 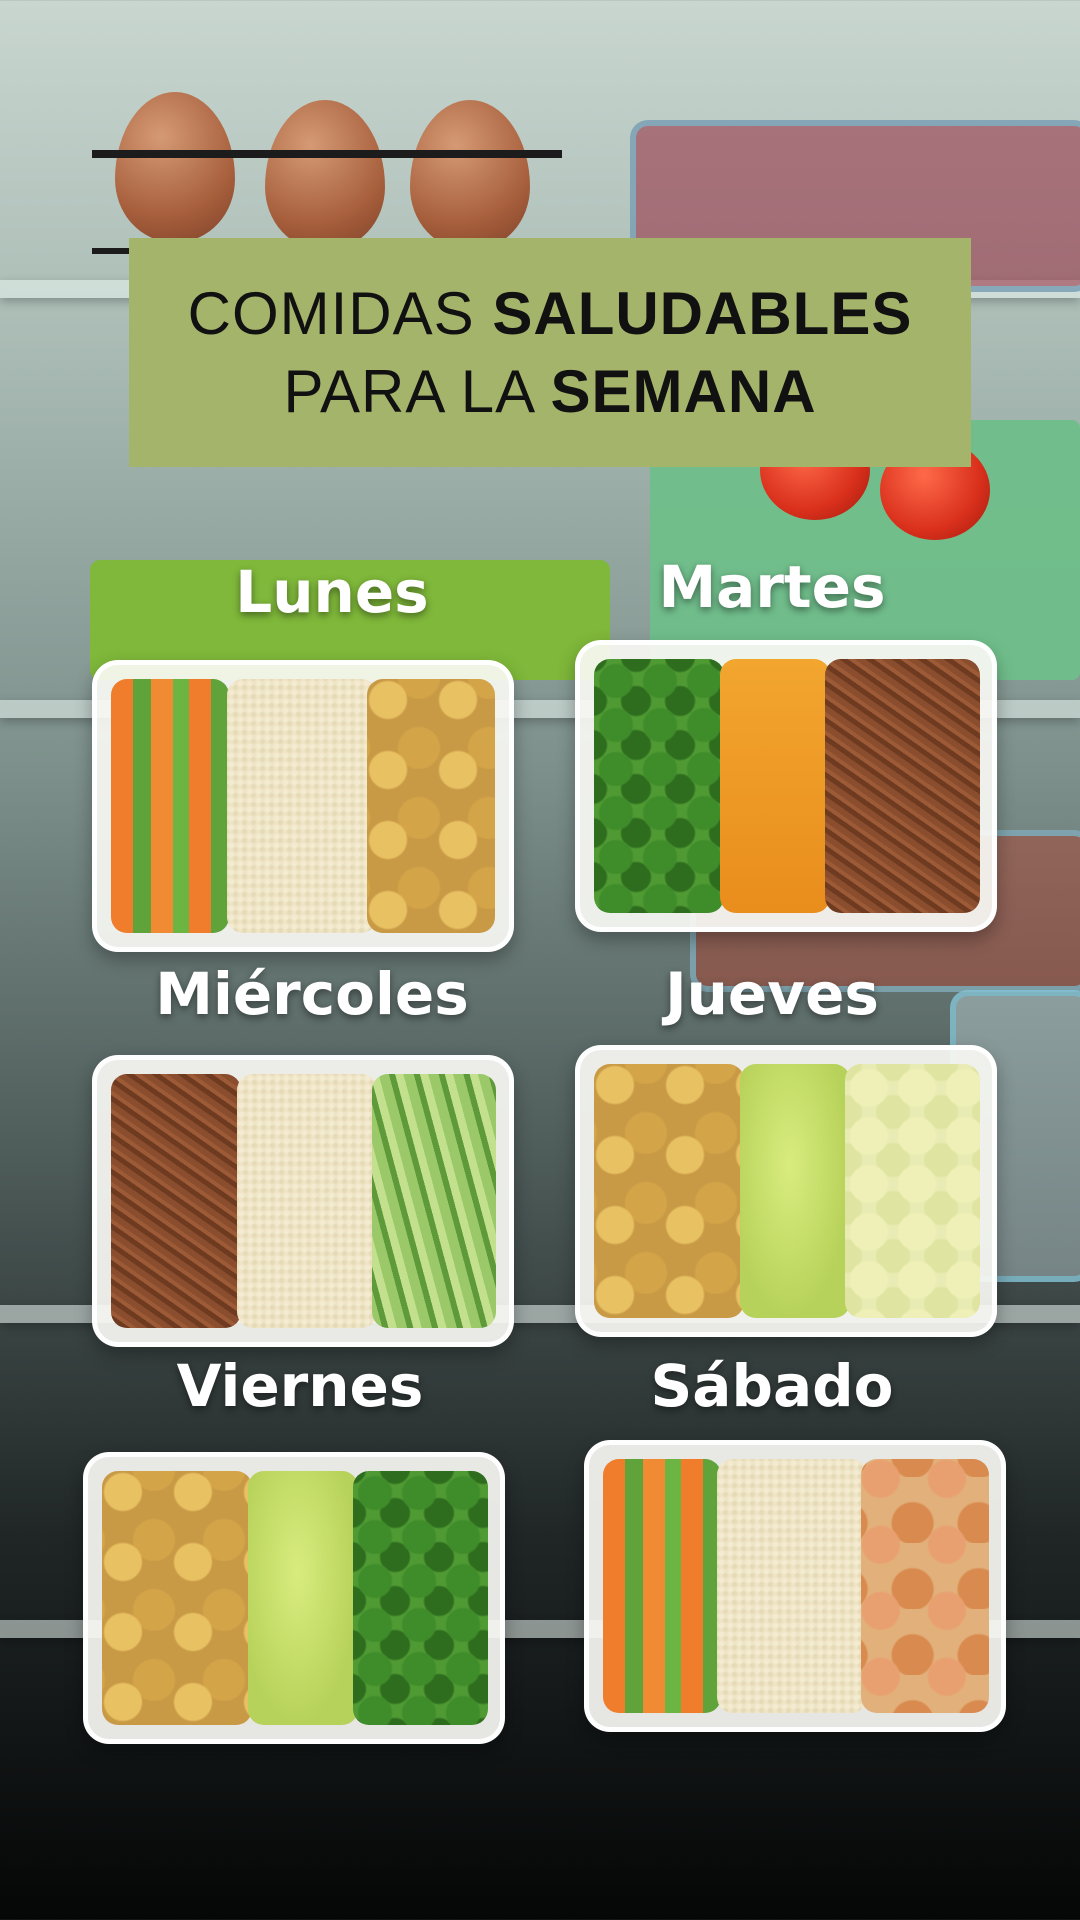 What do you see at coordinates (434, 1201) in the screenshot?
I see `food-celery-broccoli` at bounding box center [434, 1201].